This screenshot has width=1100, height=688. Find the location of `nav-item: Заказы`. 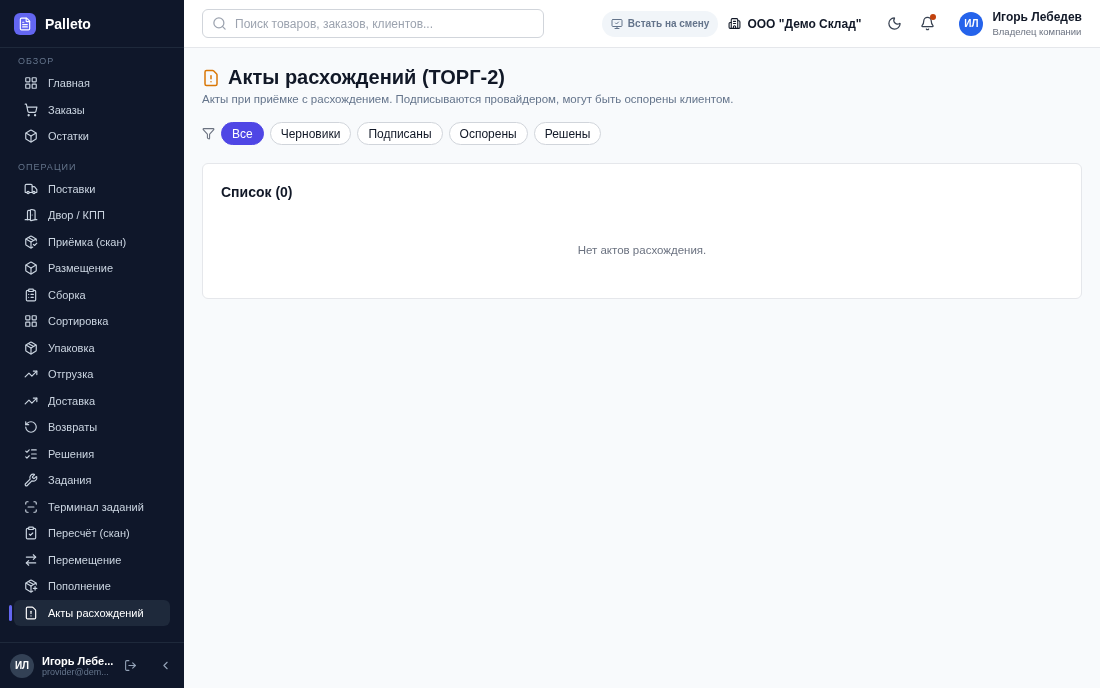

nav-item: Заказы is located at coordinates (92, 109).